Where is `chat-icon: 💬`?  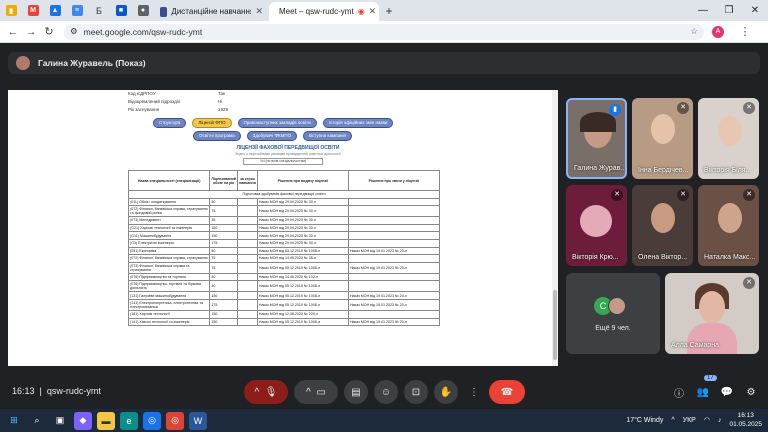
chat-icon: 💬 is located at coordinates (727, 392).